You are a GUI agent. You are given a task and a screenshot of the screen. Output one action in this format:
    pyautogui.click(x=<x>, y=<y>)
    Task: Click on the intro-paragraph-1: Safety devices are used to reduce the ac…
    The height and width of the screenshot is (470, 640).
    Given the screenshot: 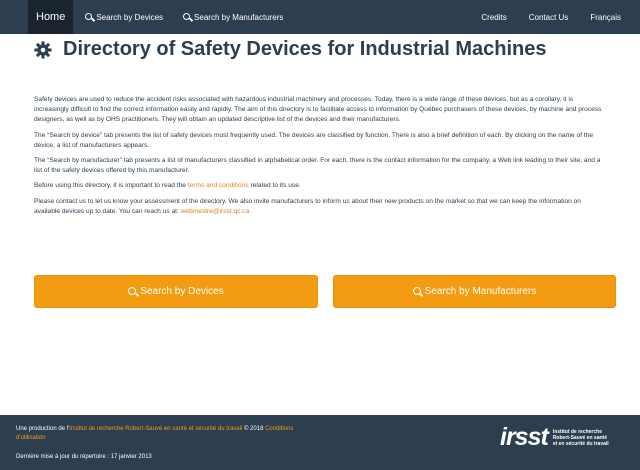 What is the action you would take?
    pyautogui.click(x=318, y=110)
    